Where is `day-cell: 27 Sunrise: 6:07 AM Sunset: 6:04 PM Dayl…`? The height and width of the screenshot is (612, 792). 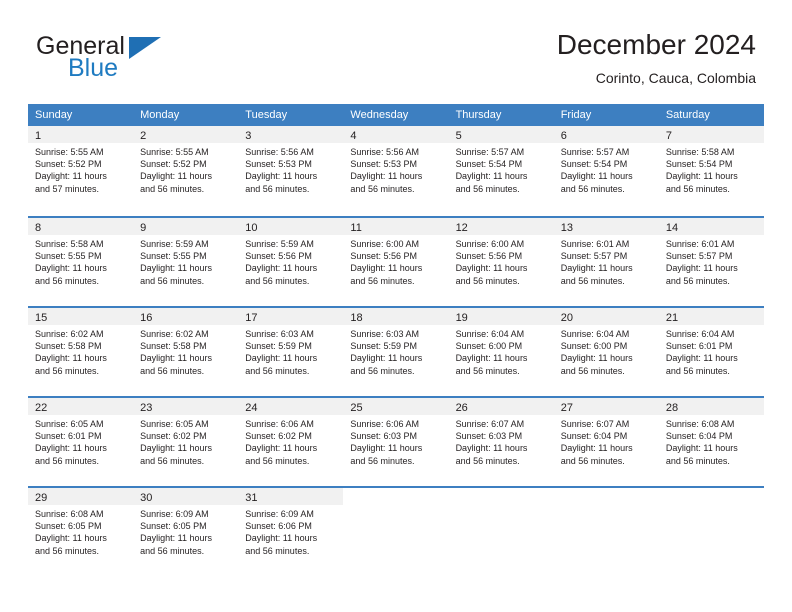
day-cell: 27 Sunrise: 6:07 AM Sunset: 6:04 PM Dayl… is located at coordinates (606, 438).